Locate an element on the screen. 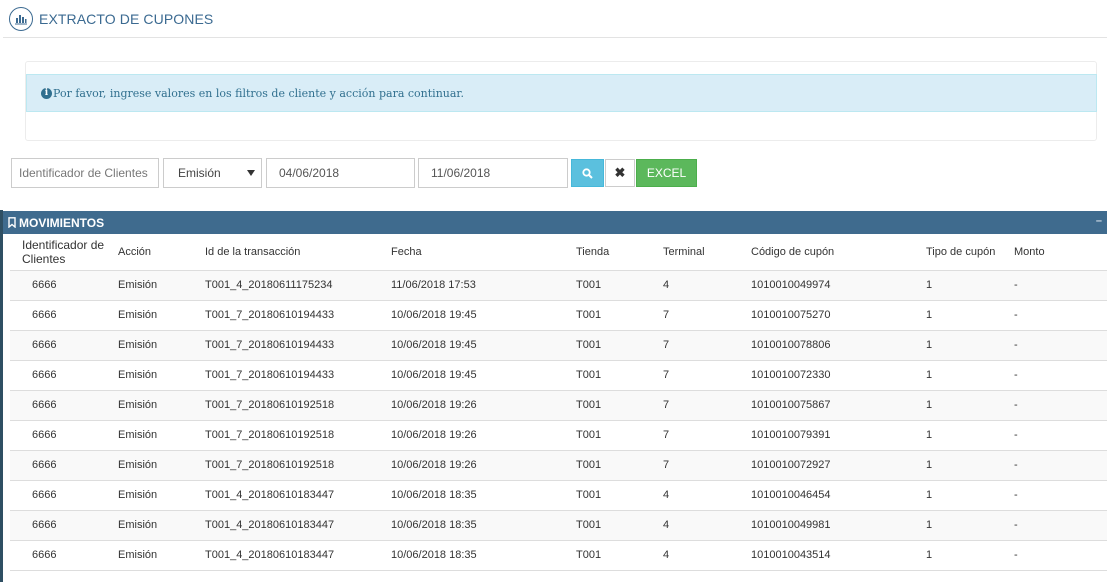  column-header: Código de cupón is located at coordinates (826, 252).